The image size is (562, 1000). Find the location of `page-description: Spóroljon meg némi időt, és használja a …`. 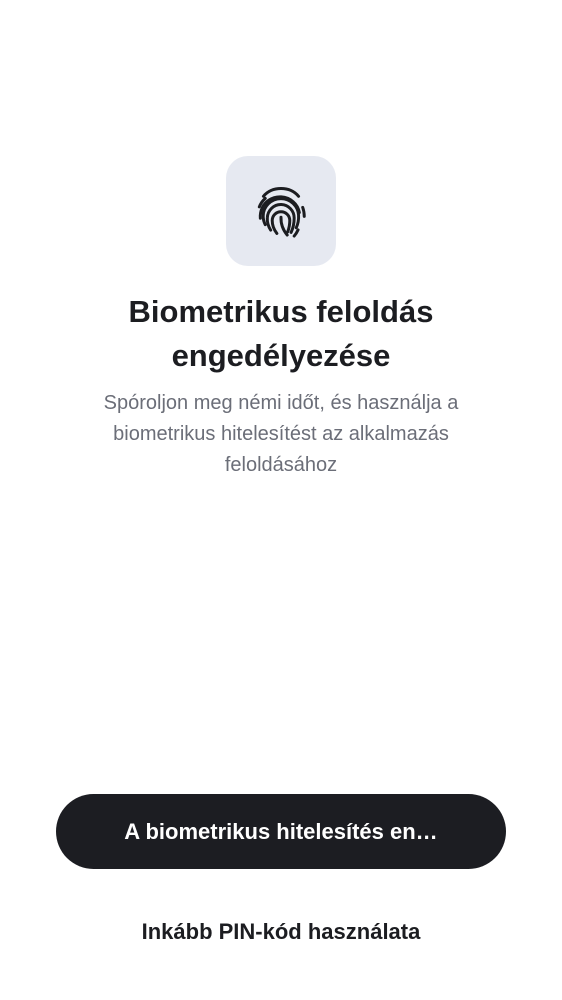

page-description: Spóroljon meg némi időt, és használja a … is located at coordinates (281, 434).